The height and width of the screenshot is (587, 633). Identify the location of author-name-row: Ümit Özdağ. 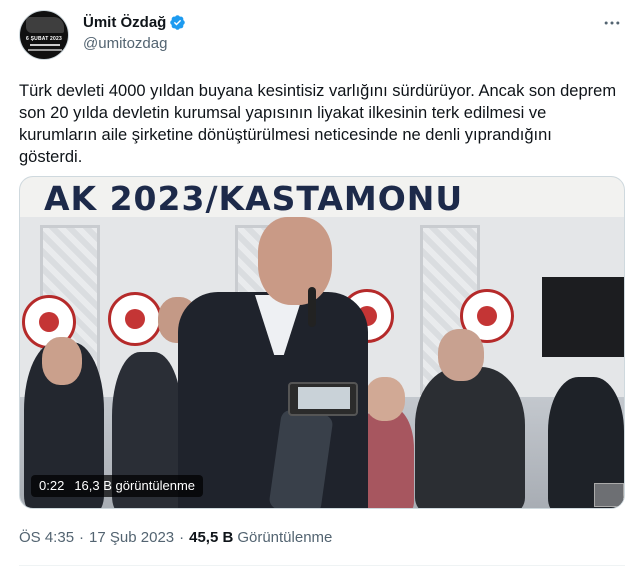
(134, 22).